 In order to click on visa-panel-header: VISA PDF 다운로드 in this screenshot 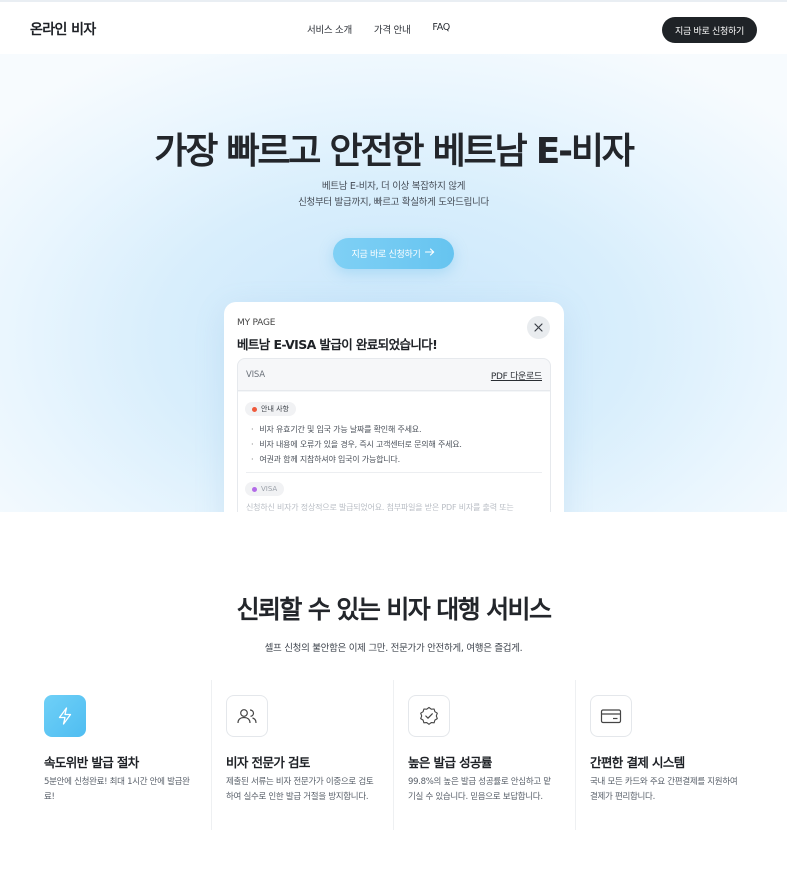, I will do `click(394, 375)`.